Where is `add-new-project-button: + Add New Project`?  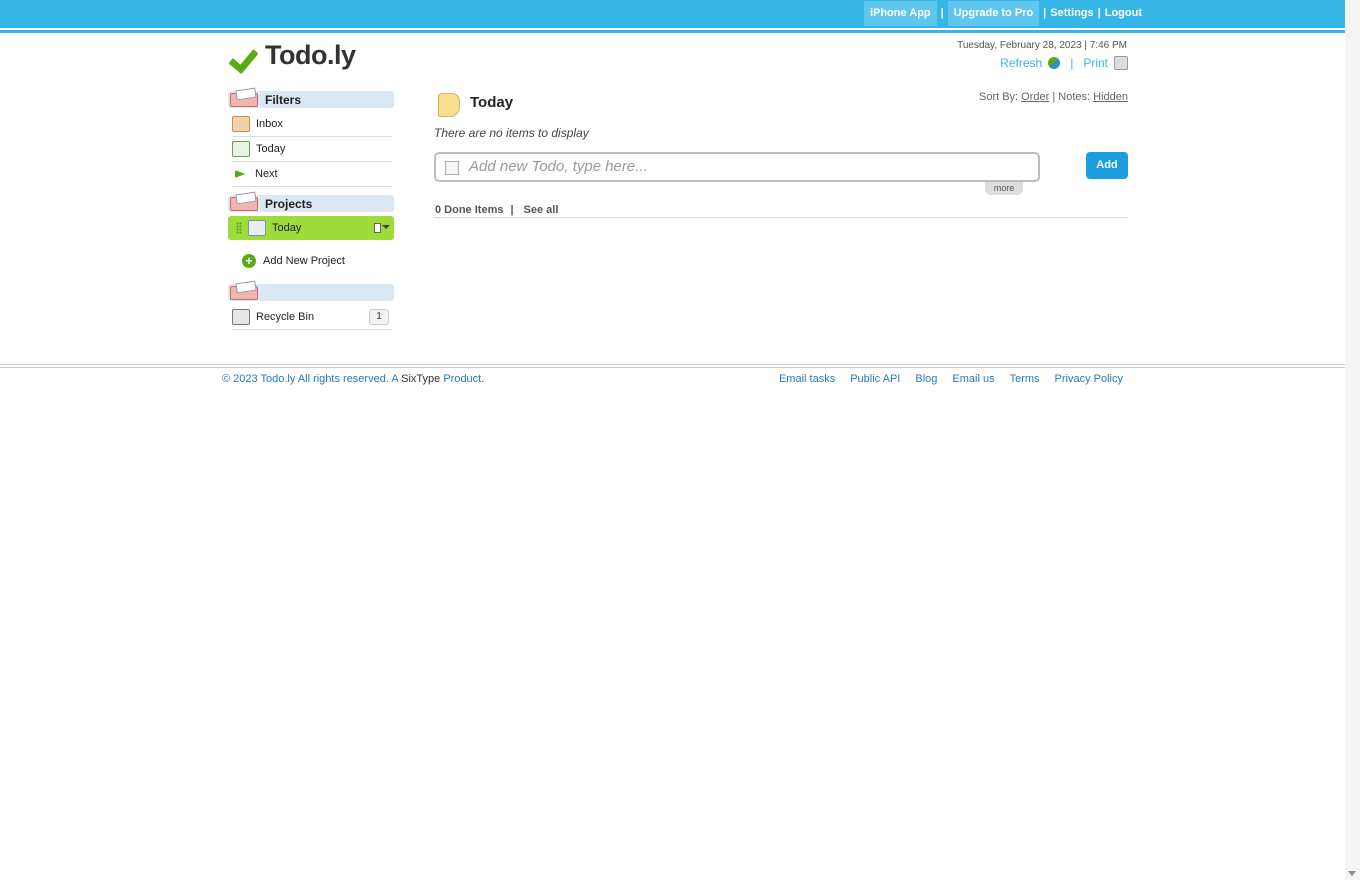
add-new-project-button: + Add New Project is located at coordinates (318, 261).